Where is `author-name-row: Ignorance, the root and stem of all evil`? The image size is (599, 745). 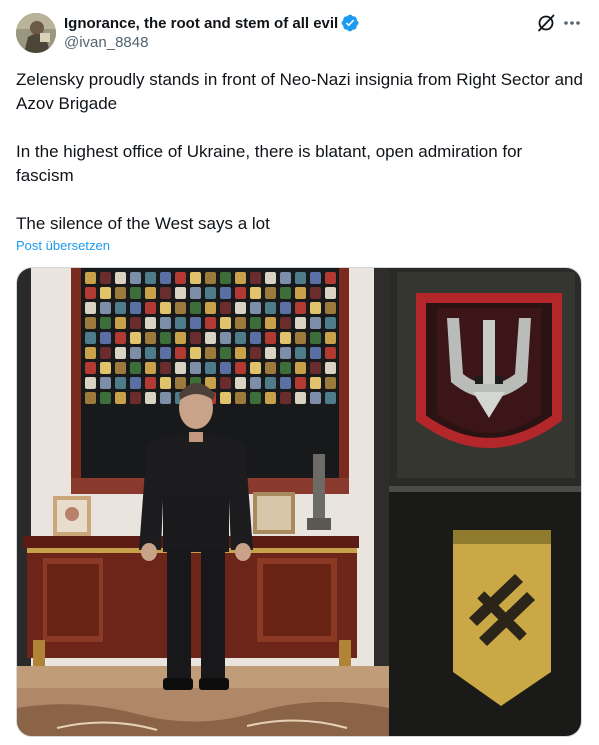 author-name-row: Ignorance, the root and stem of all evil is located at coordinates (211, 23).